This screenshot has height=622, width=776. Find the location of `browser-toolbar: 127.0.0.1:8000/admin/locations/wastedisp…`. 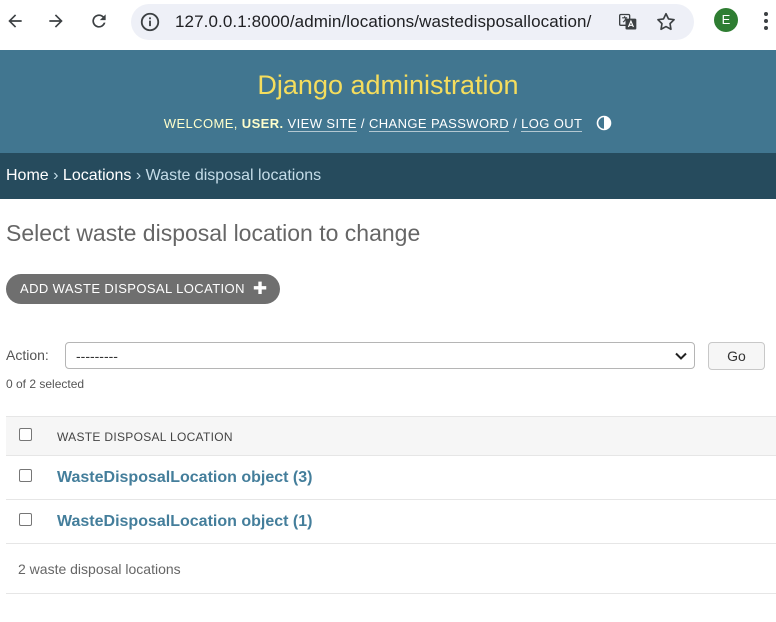

browser-toolbar: 127.0.0.1:8000/admin/locations/wastedisp… is located at coordinates (388, 25).